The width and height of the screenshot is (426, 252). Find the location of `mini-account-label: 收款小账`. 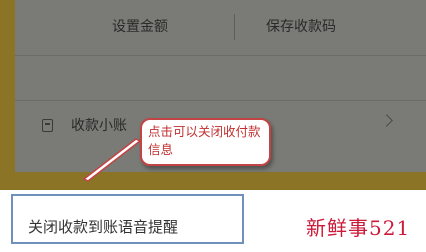

mini-account-label: 收款小账 is located at coordinates (99, 126).